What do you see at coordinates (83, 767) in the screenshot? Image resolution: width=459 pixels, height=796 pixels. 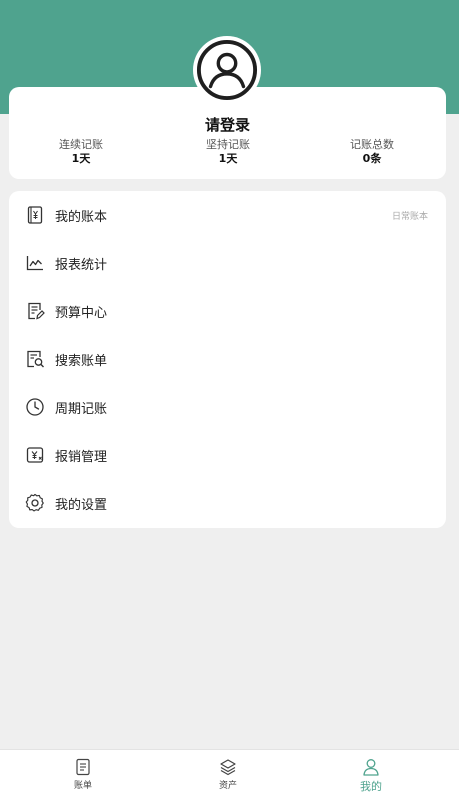 I see `bill-icon` at bounding box center [83, 767].